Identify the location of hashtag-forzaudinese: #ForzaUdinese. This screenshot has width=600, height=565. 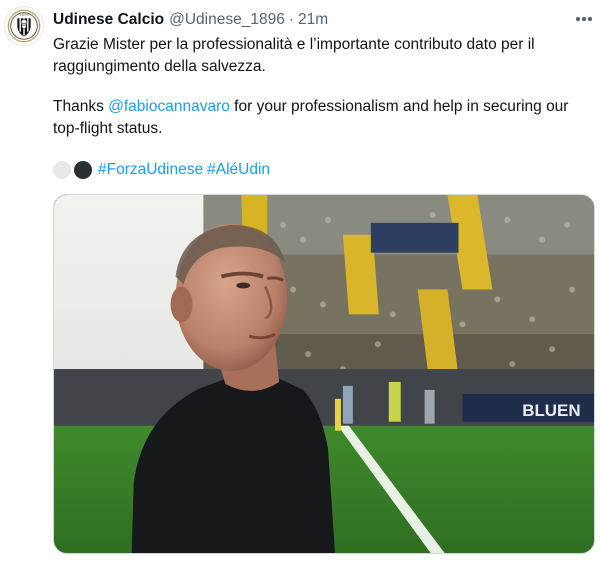
(150, 170).